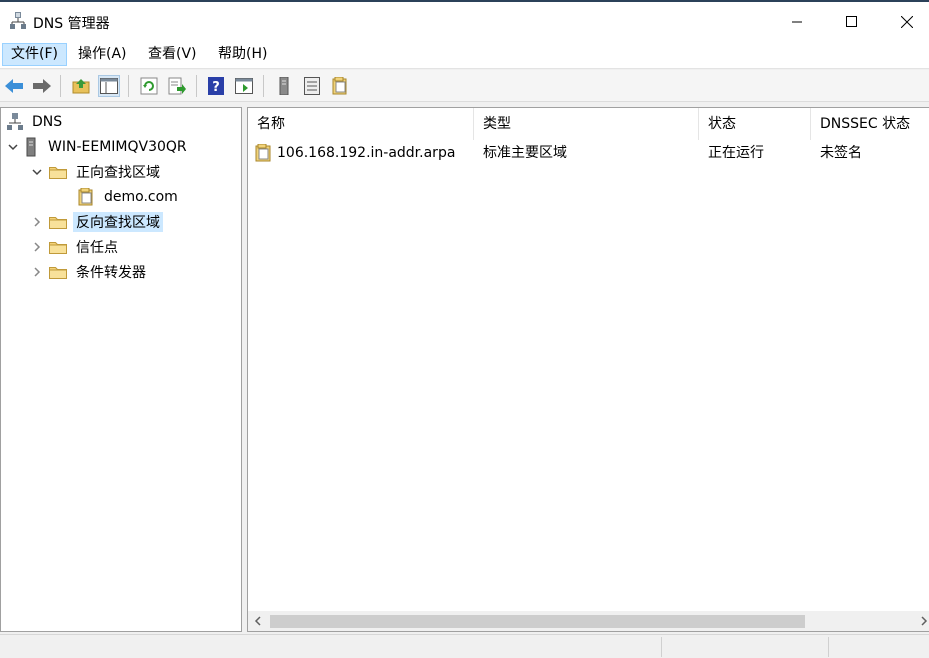  I want to click on tree-label-trust-points: 信任点, so click(97, 248).